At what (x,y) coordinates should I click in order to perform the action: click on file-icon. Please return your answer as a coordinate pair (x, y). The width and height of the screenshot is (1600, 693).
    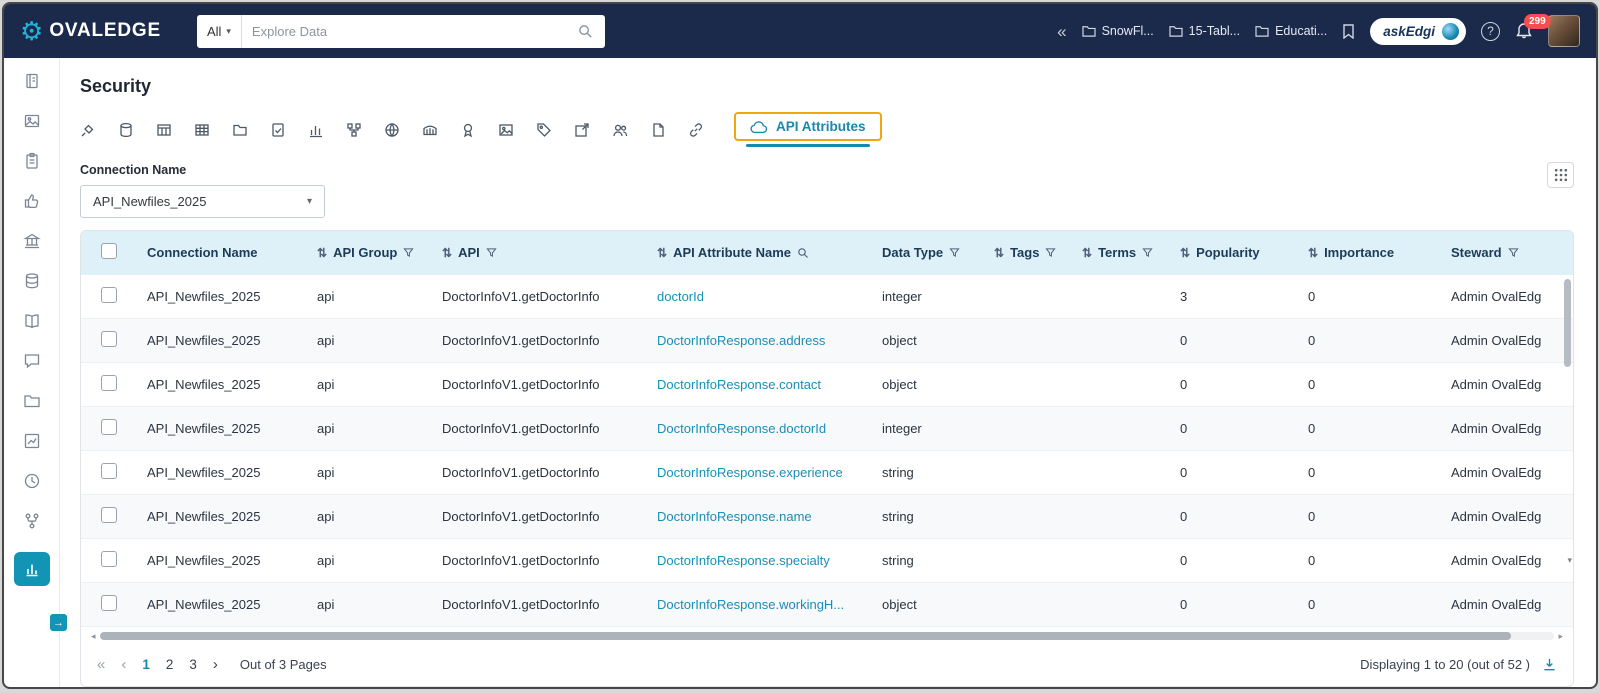
    Looking at the image, I should click on (658, 130).